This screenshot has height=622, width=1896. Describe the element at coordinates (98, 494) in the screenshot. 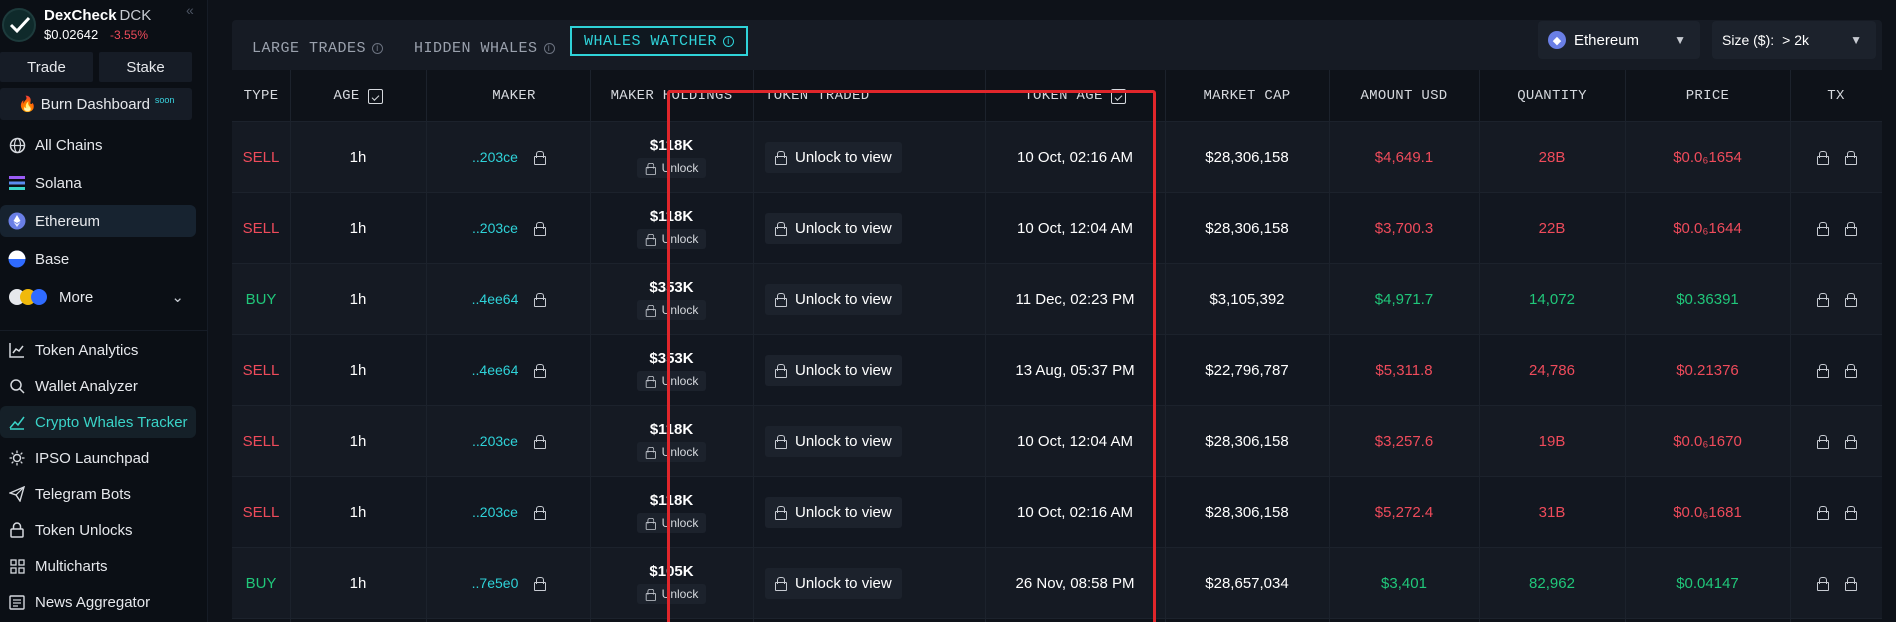

I see `sidebar-item-telegram-bots: Telegram Bots` at that location.